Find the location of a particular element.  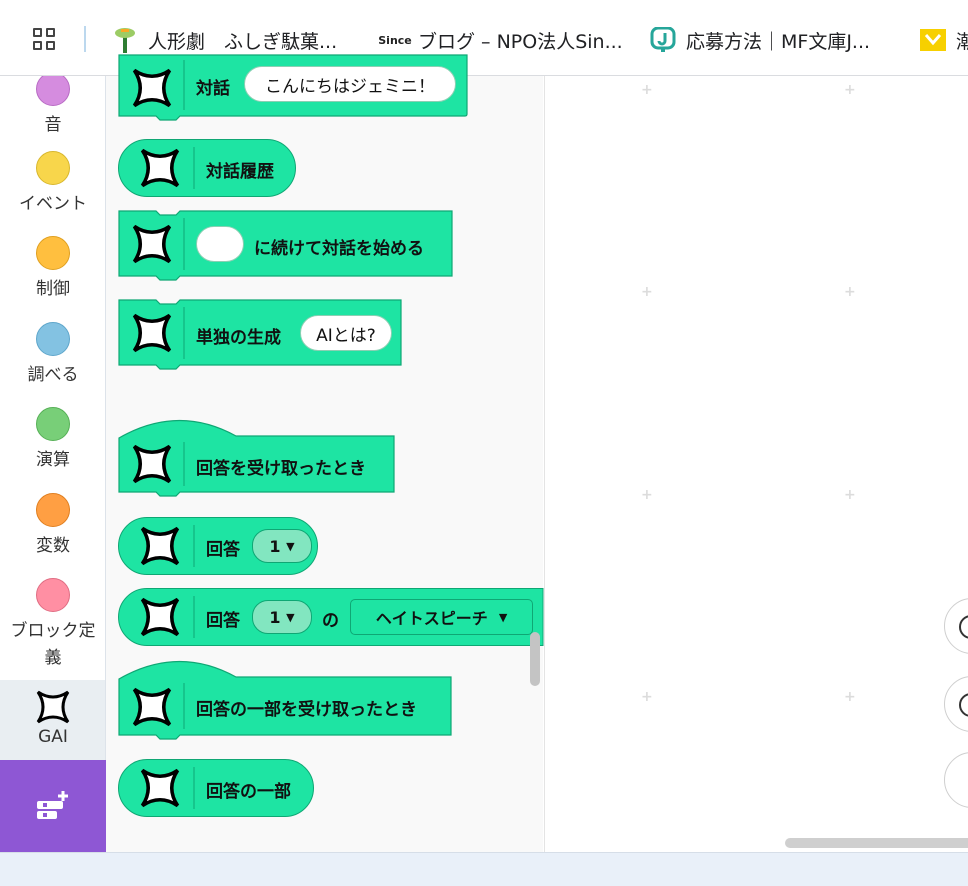

block-label: 回答の一部 is located at coordinates (248, 792).